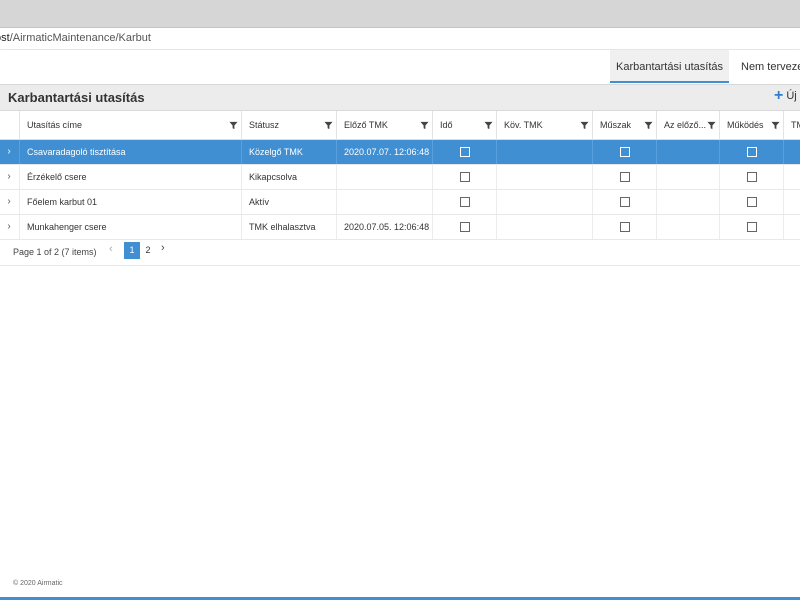  What do you see at coordinates (544, 125) in the screenshot?
I see `header-col-next-tmk: Köv. TMK` at bounding box center [544, 125].